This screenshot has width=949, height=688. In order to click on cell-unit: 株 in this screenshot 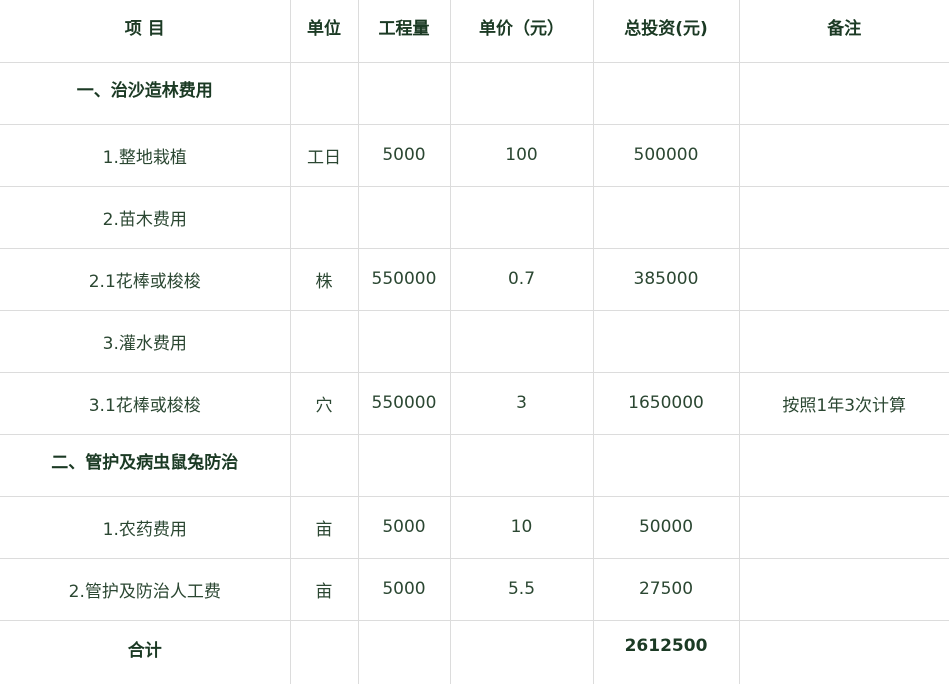, I will do `click(324, 279)`.